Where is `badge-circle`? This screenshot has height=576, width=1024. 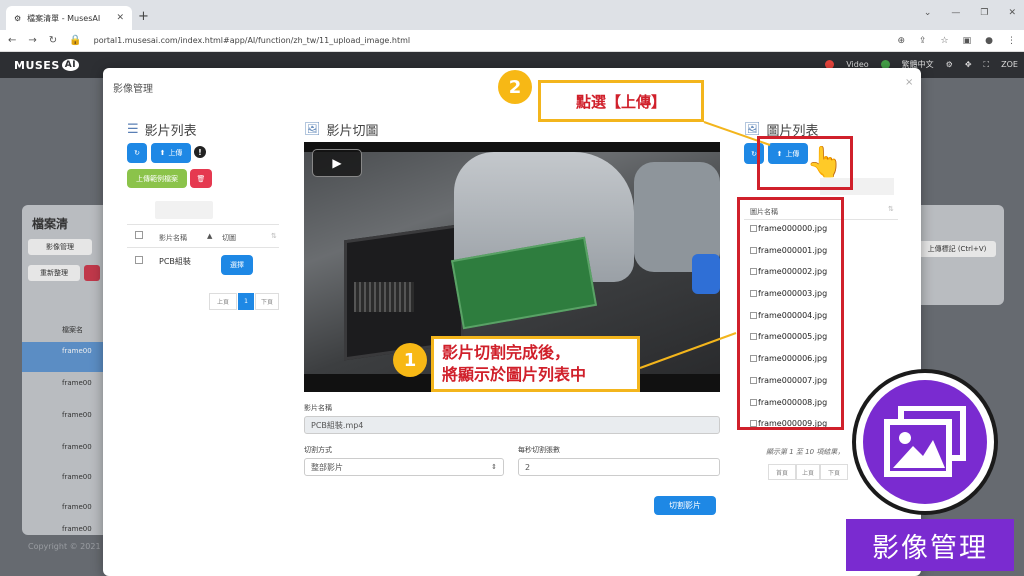 badge-circle is located at coordinates (925, 442).